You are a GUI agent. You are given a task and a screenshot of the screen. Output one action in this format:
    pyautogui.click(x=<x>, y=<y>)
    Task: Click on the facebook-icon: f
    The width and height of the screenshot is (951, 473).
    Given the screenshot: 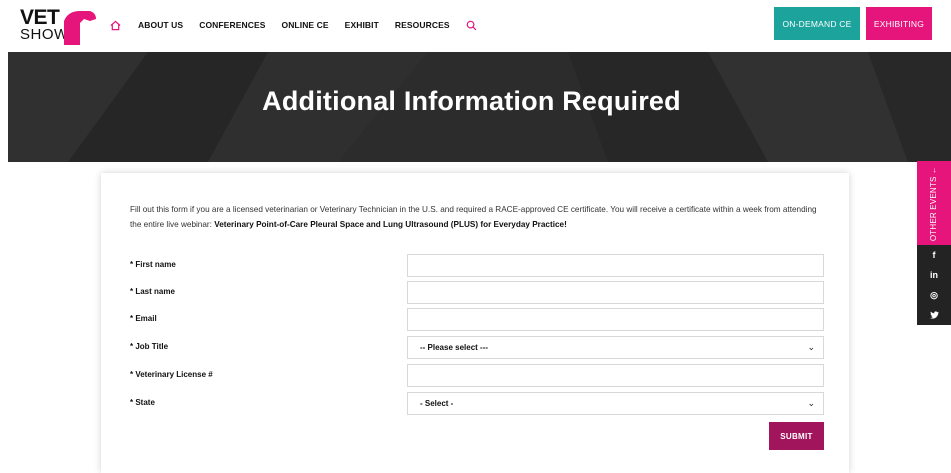 What is the action you would take?
    pyautogui.click(x=934, y=255)
    